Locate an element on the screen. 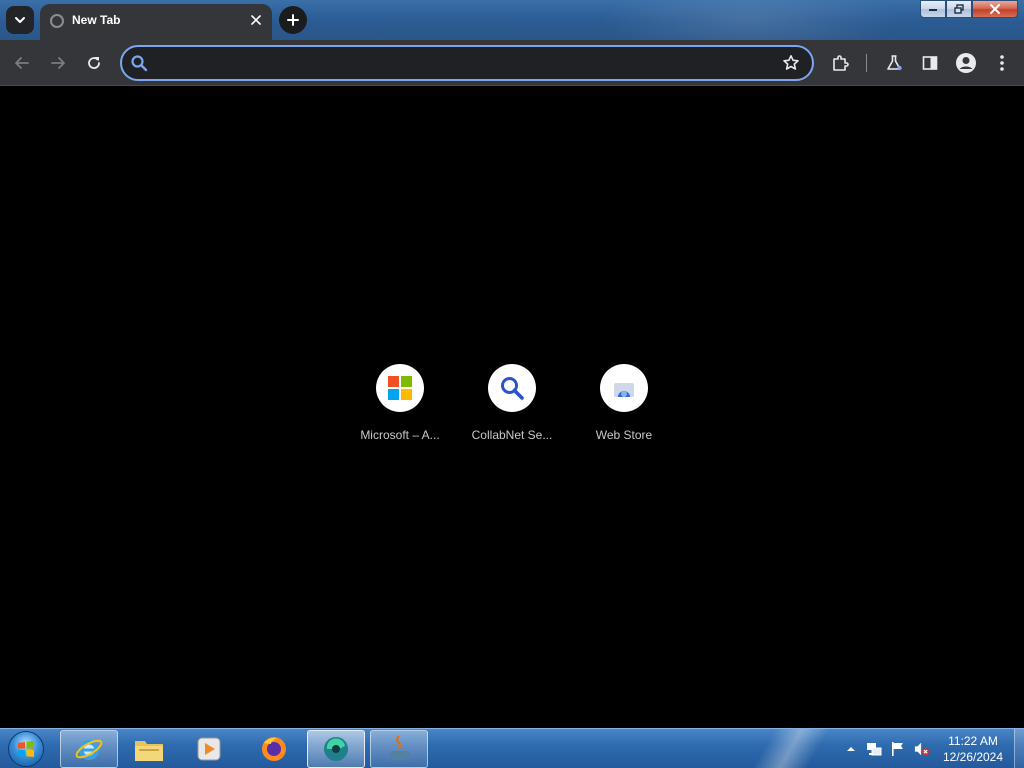 The height and width of the screenshot is (768, 1024). taskbar-browser-active is located at coordinates (336, 749).